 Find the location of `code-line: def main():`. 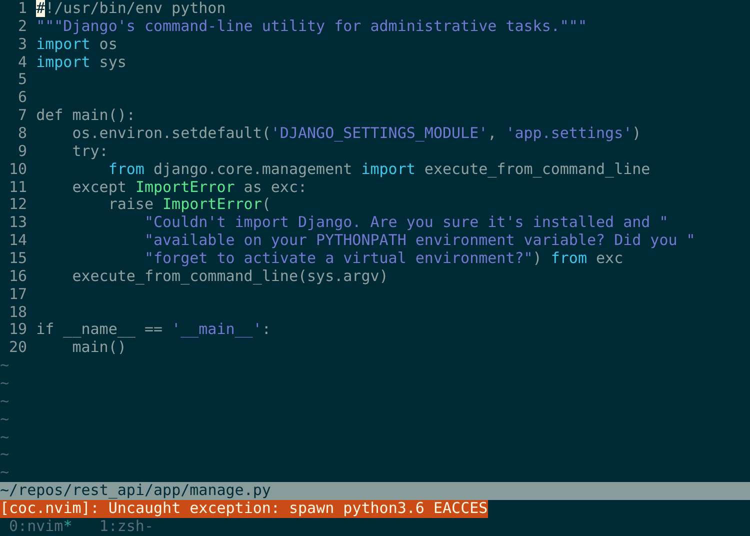

code-line: def main(): is located at coordinates (86, 116).